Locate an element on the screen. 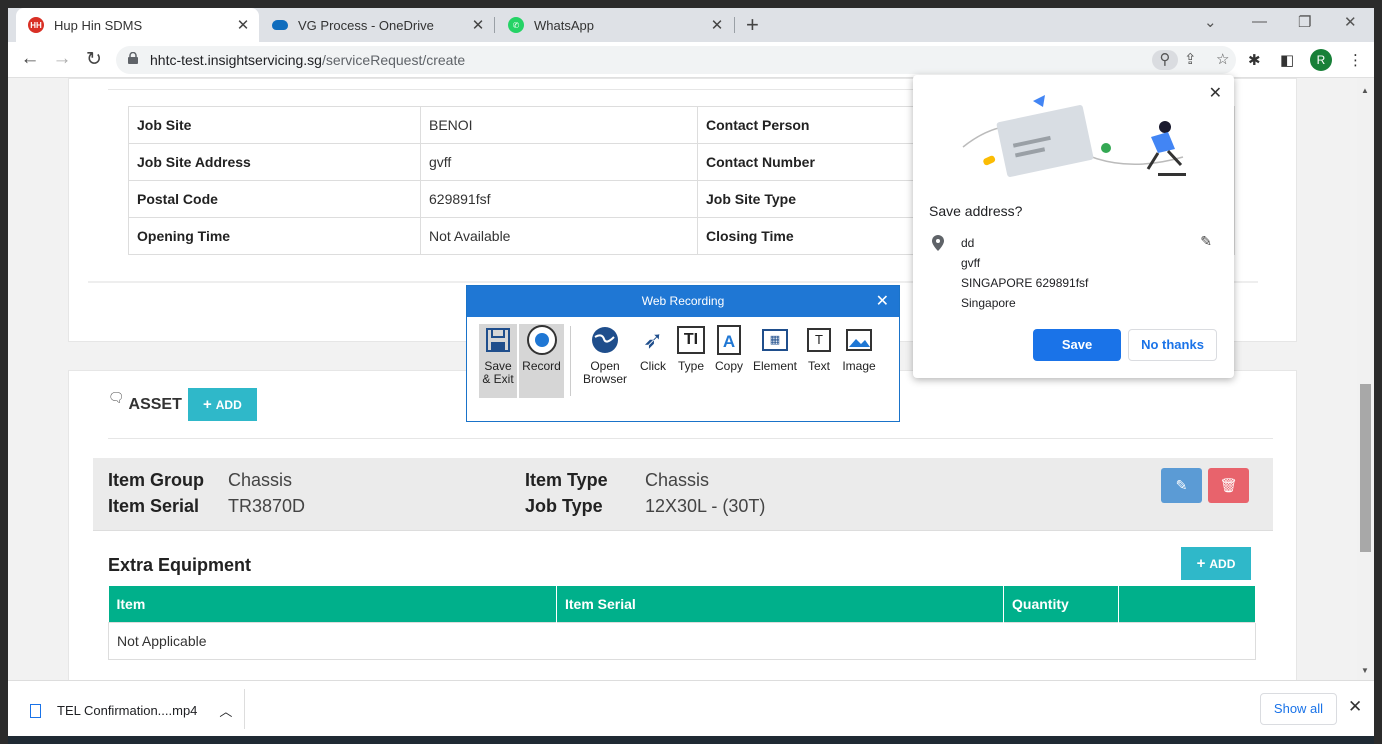 Image resolution: width=1382 pixels, height=744 pixels. open-browser-tool: Open Browser is located at coordinates (605, 355).